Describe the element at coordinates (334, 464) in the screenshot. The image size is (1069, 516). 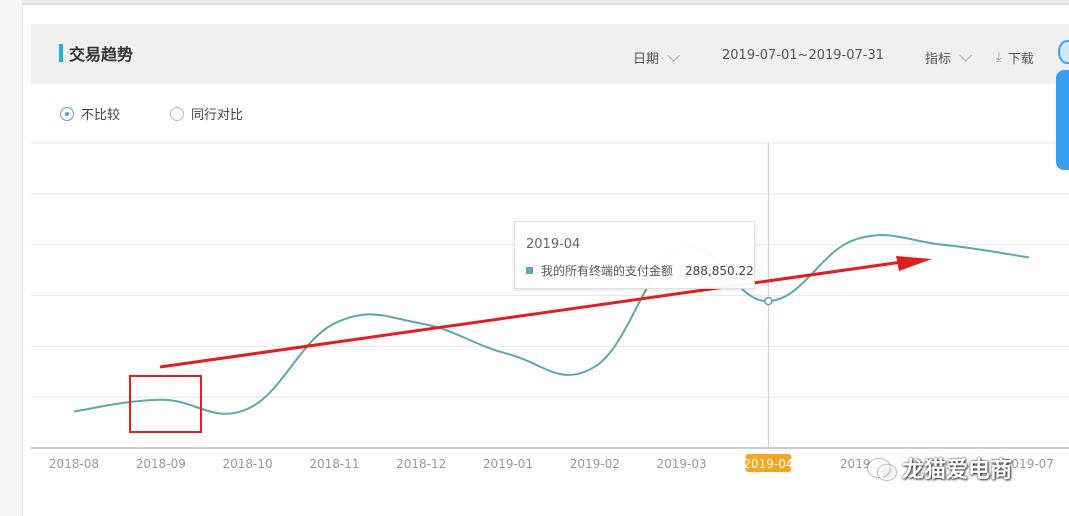
I see `x-tick-label: 2018-11` at that location.